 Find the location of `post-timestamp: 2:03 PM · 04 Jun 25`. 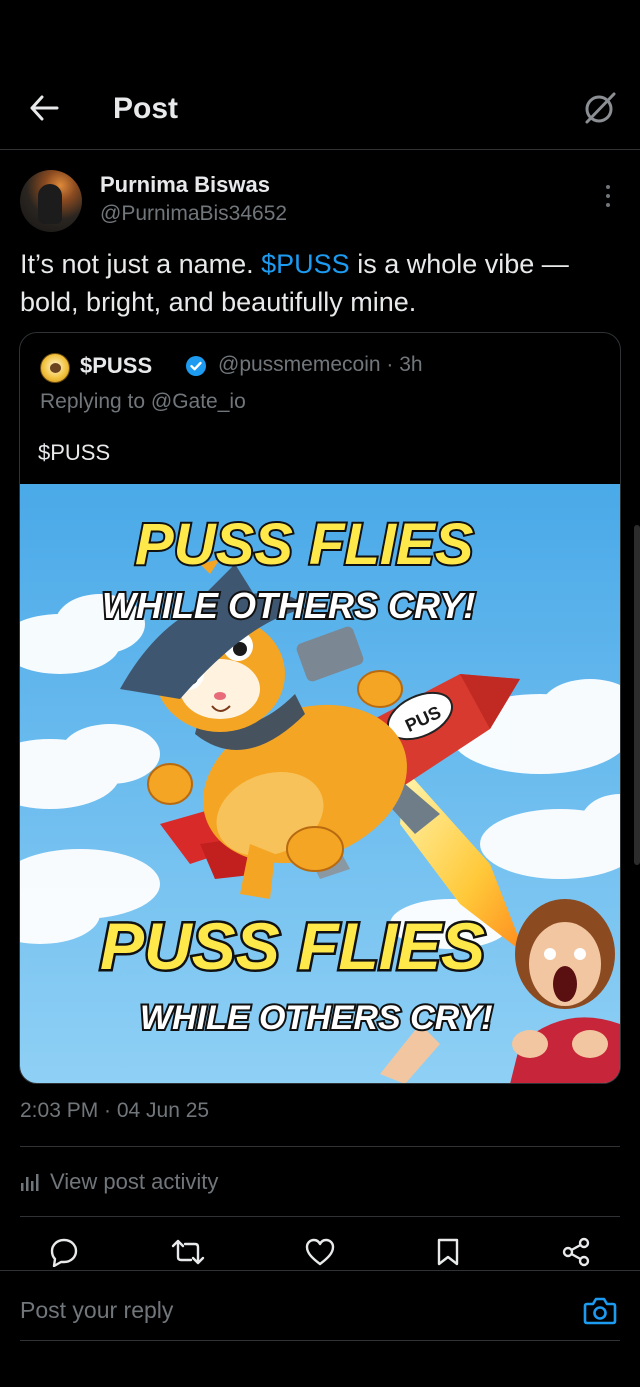

post-timestamp: 2:03 PM · 04 Jun 25 is located at coordinates (115, 1110).